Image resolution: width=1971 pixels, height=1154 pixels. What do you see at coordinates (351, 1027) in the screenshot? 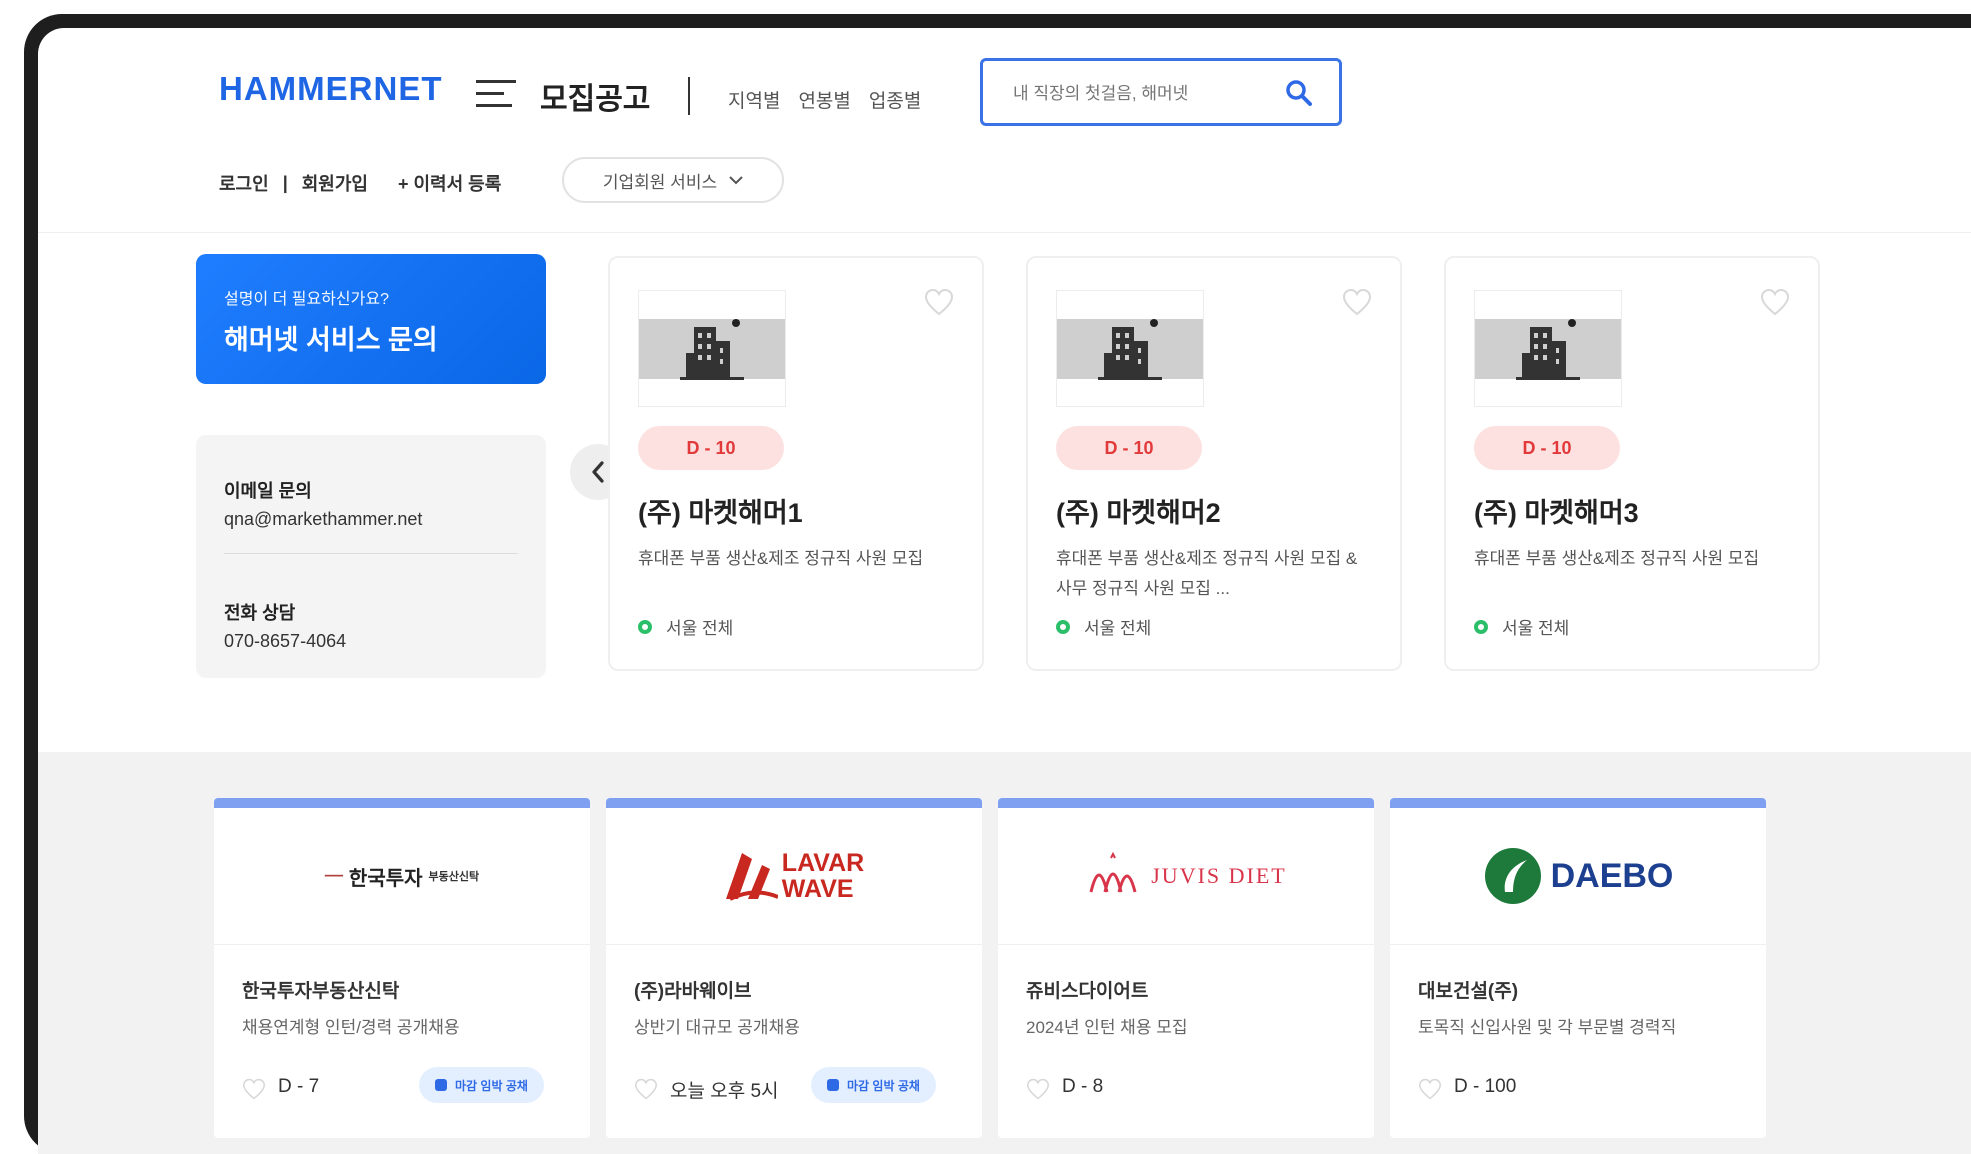
I see `job-description: 채용연계형 인턴/경력 공개채용` at bounding box center [351, 1027].